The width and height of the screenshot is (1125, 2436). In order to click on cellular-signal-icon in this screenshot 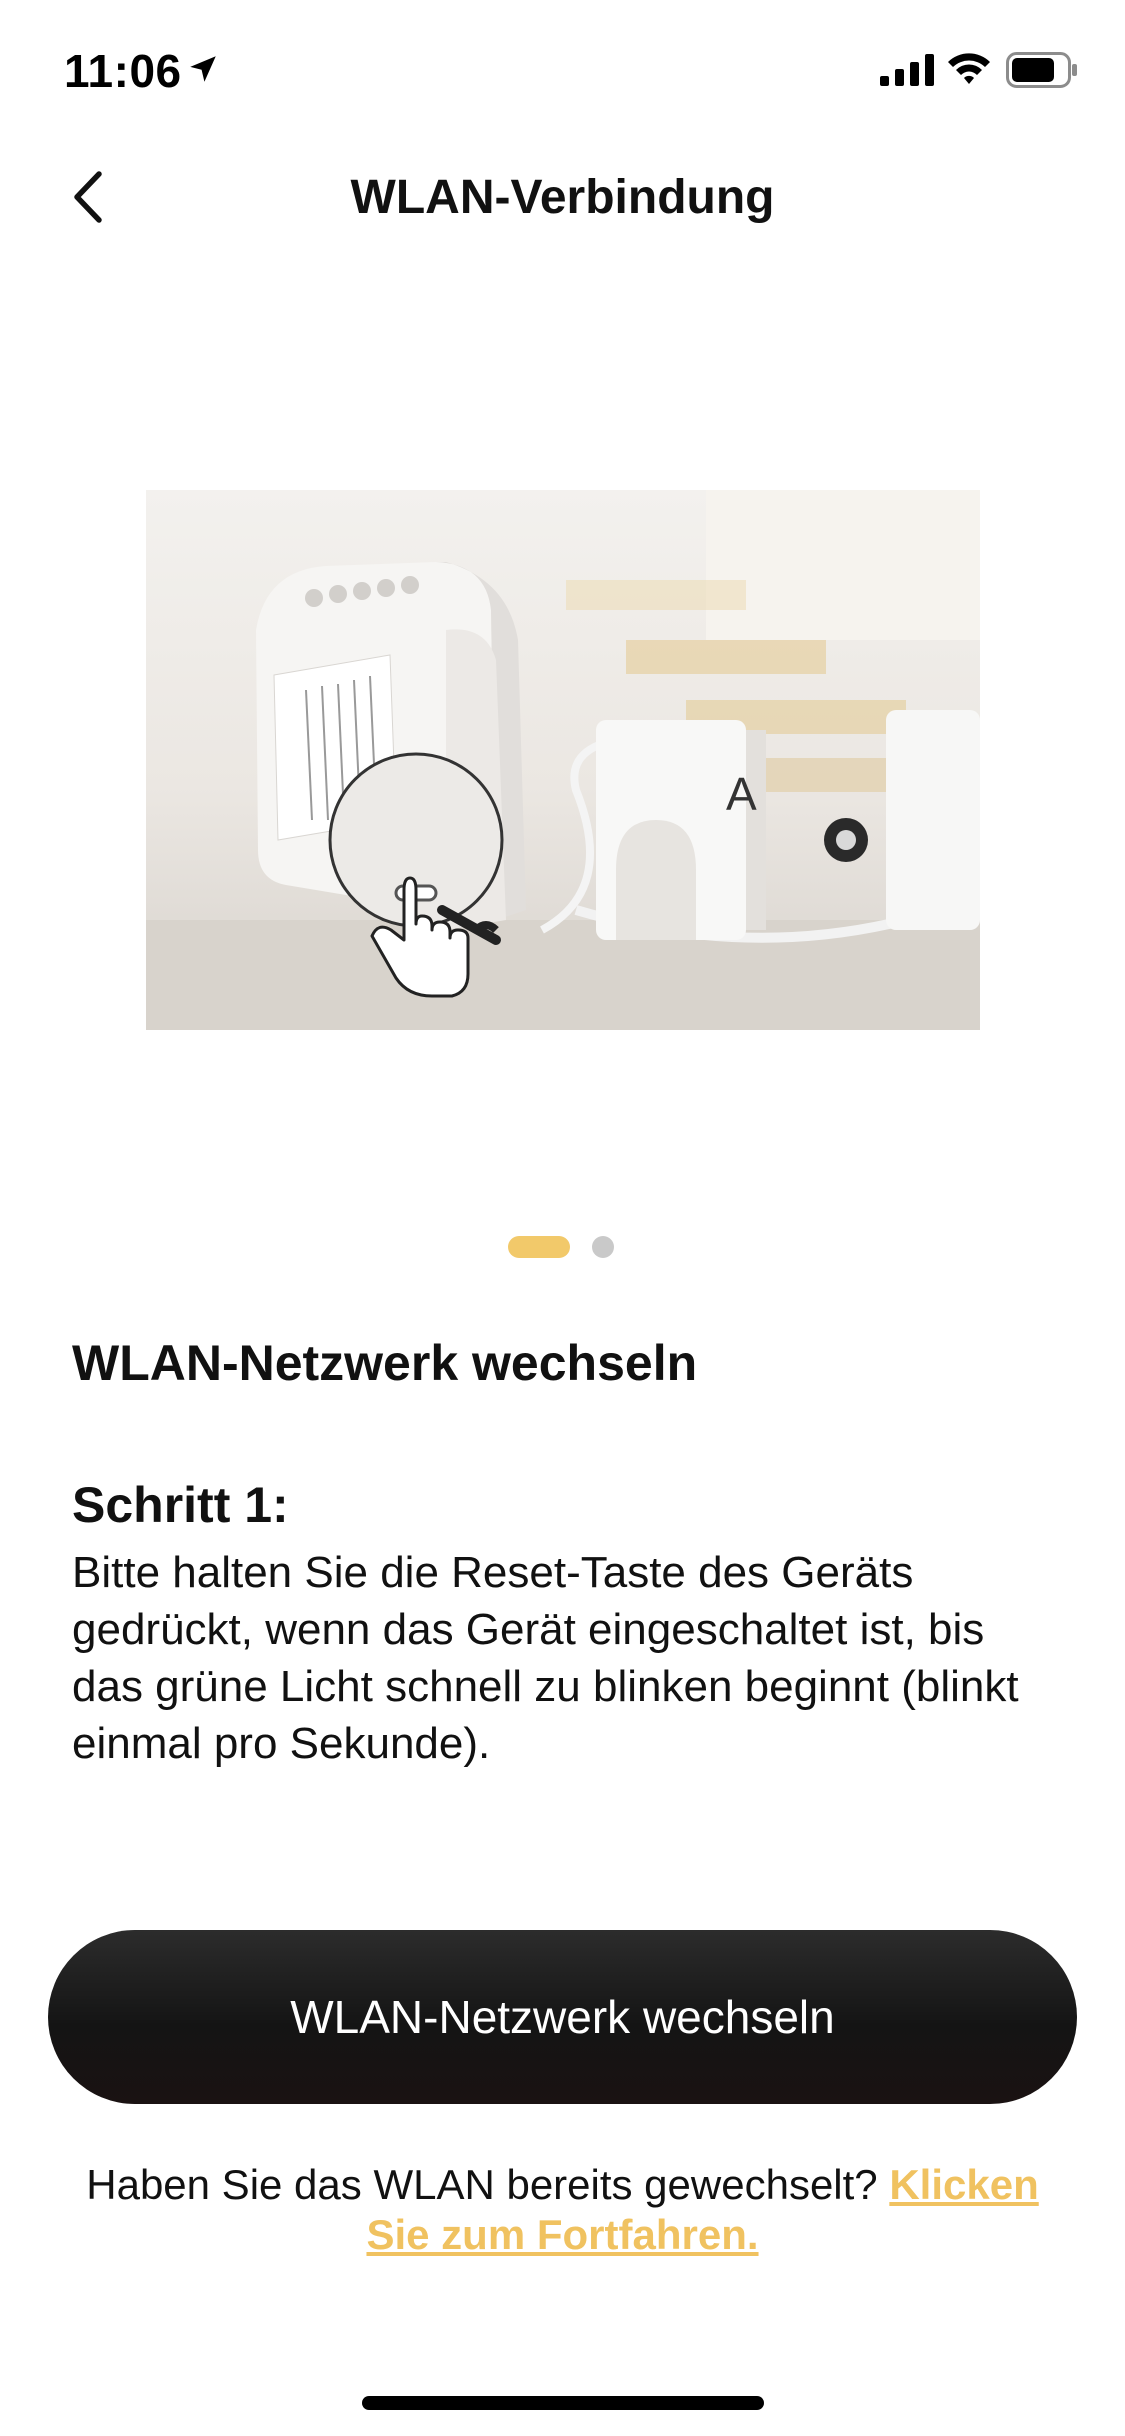, I will do `click(907, 70)`.